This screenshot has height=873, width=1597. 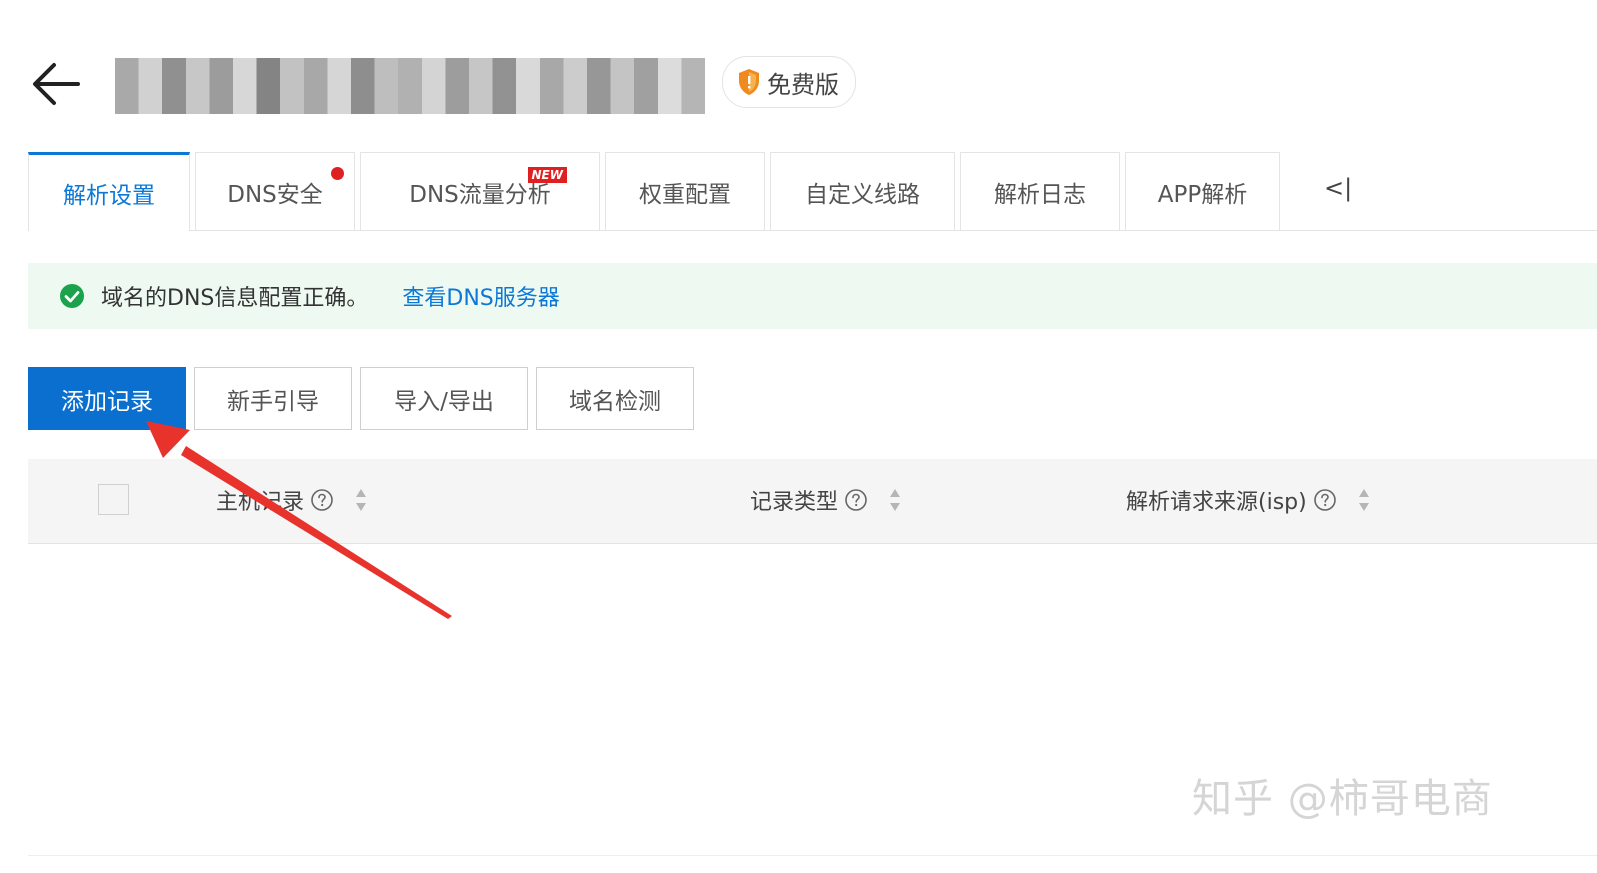 I want to click on add-record-button: 添加记录, so click(x=107, y=398).